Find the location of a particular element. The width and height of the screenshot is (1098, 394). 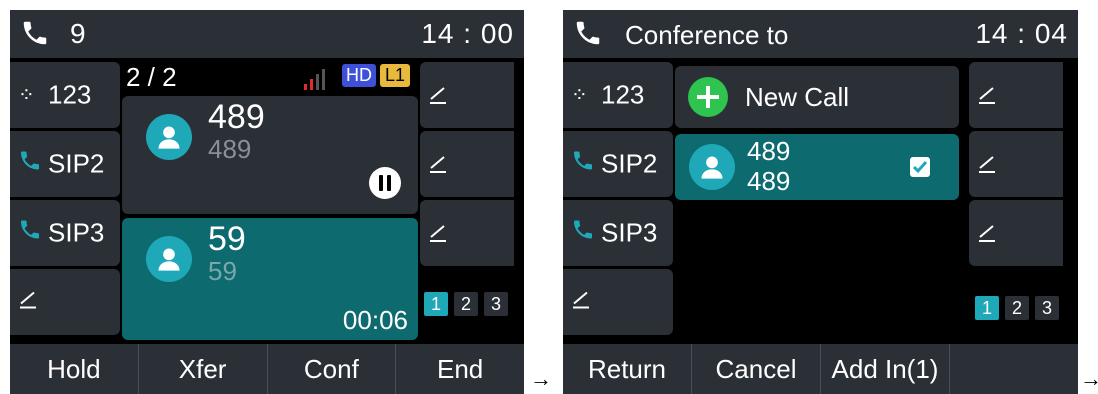

pause-icon is located at coordinates (385, 185).